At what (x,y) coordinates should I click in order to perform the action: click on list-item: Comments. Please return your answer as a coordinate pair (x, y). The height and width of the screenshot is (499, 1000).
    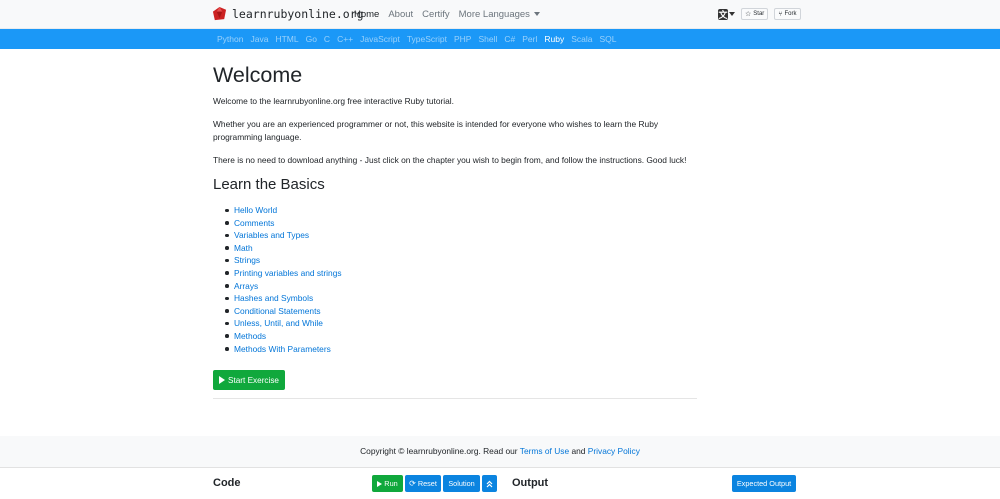
    Looking at the image, I should click on (282, 223).